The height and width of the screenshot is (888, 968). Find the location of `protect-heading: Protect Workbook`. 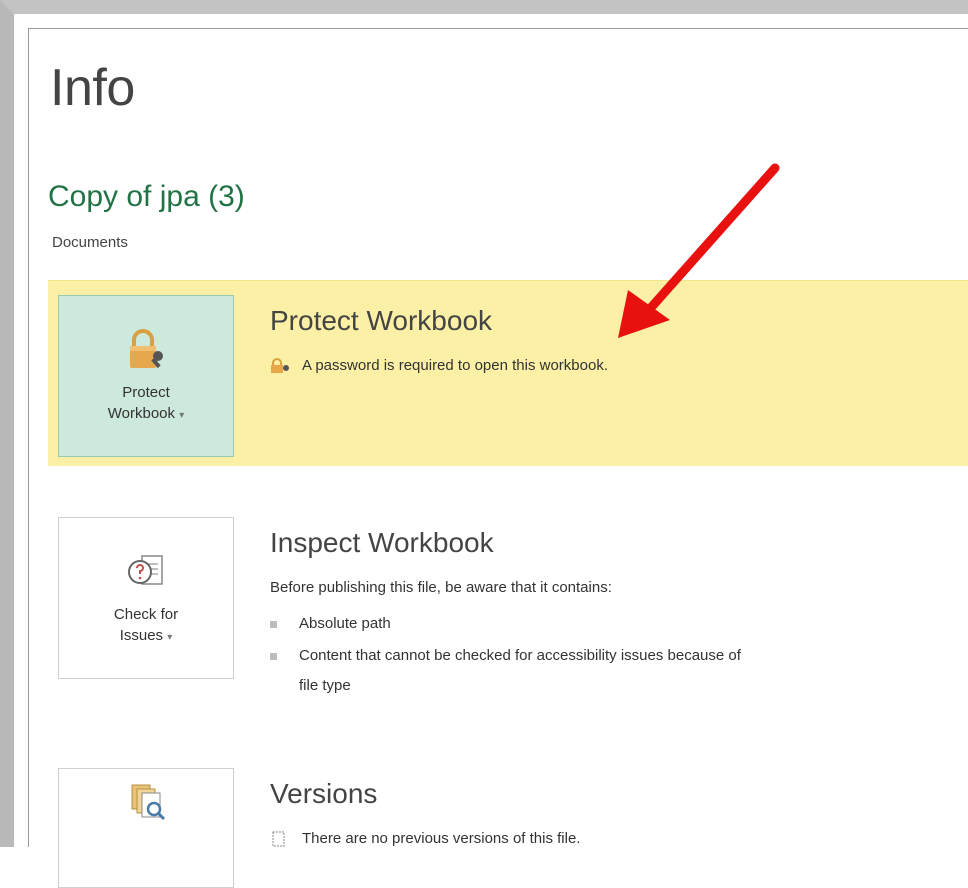

protect-heading: Protect Workbook is located at coordinates (381, 320).